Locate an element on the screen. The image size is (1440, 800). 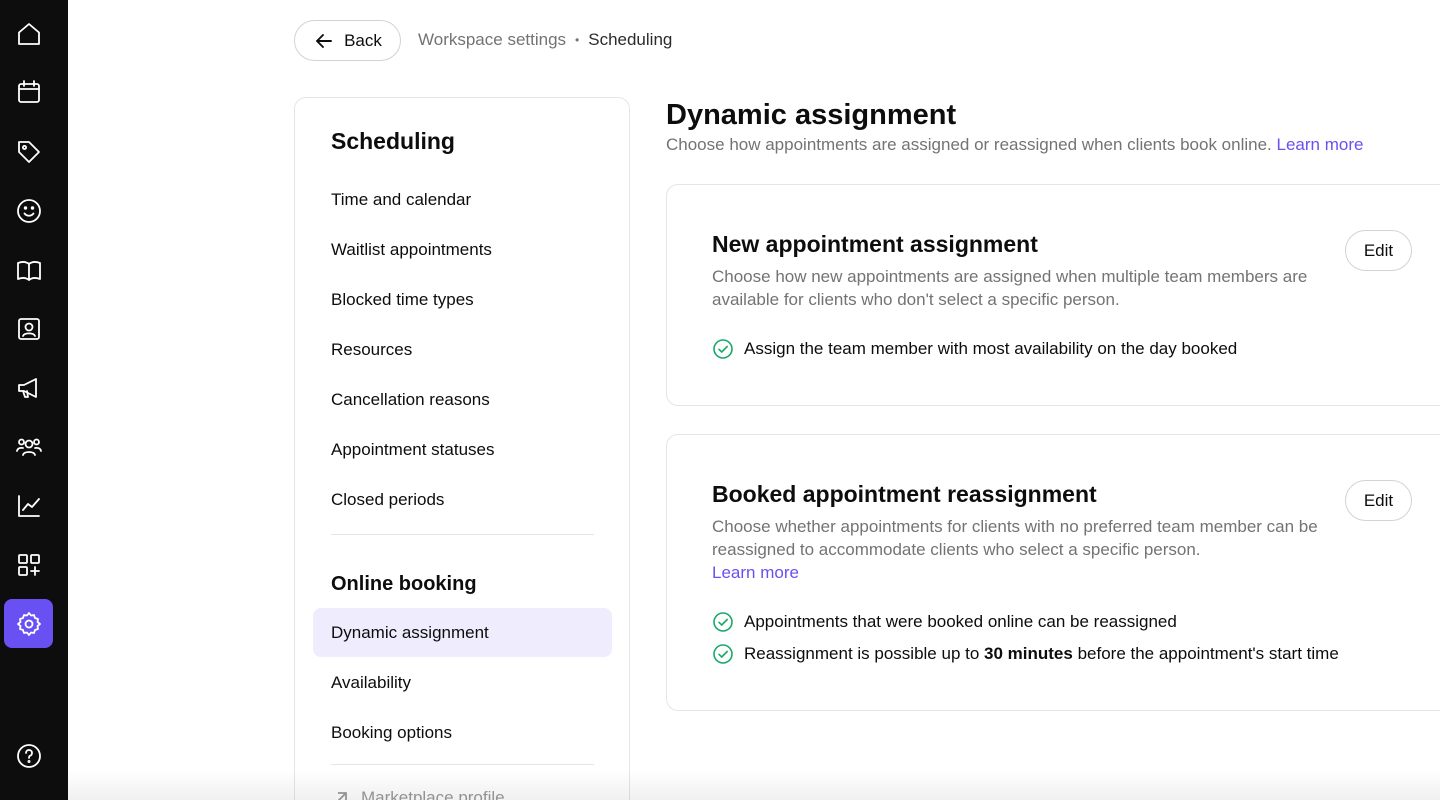
megaphone-icon is located at coordinates (27, 387).